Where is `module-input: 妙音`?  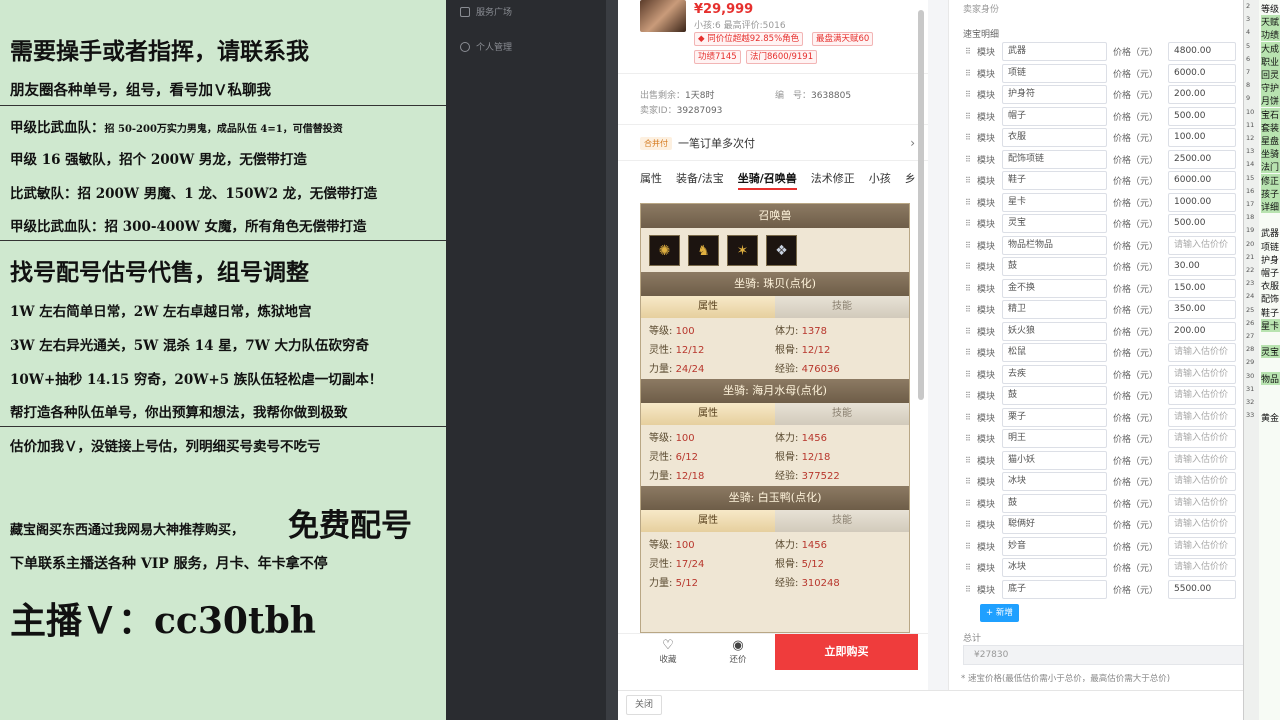
module-input: 妙音 is located at coordinates (1054, 546).